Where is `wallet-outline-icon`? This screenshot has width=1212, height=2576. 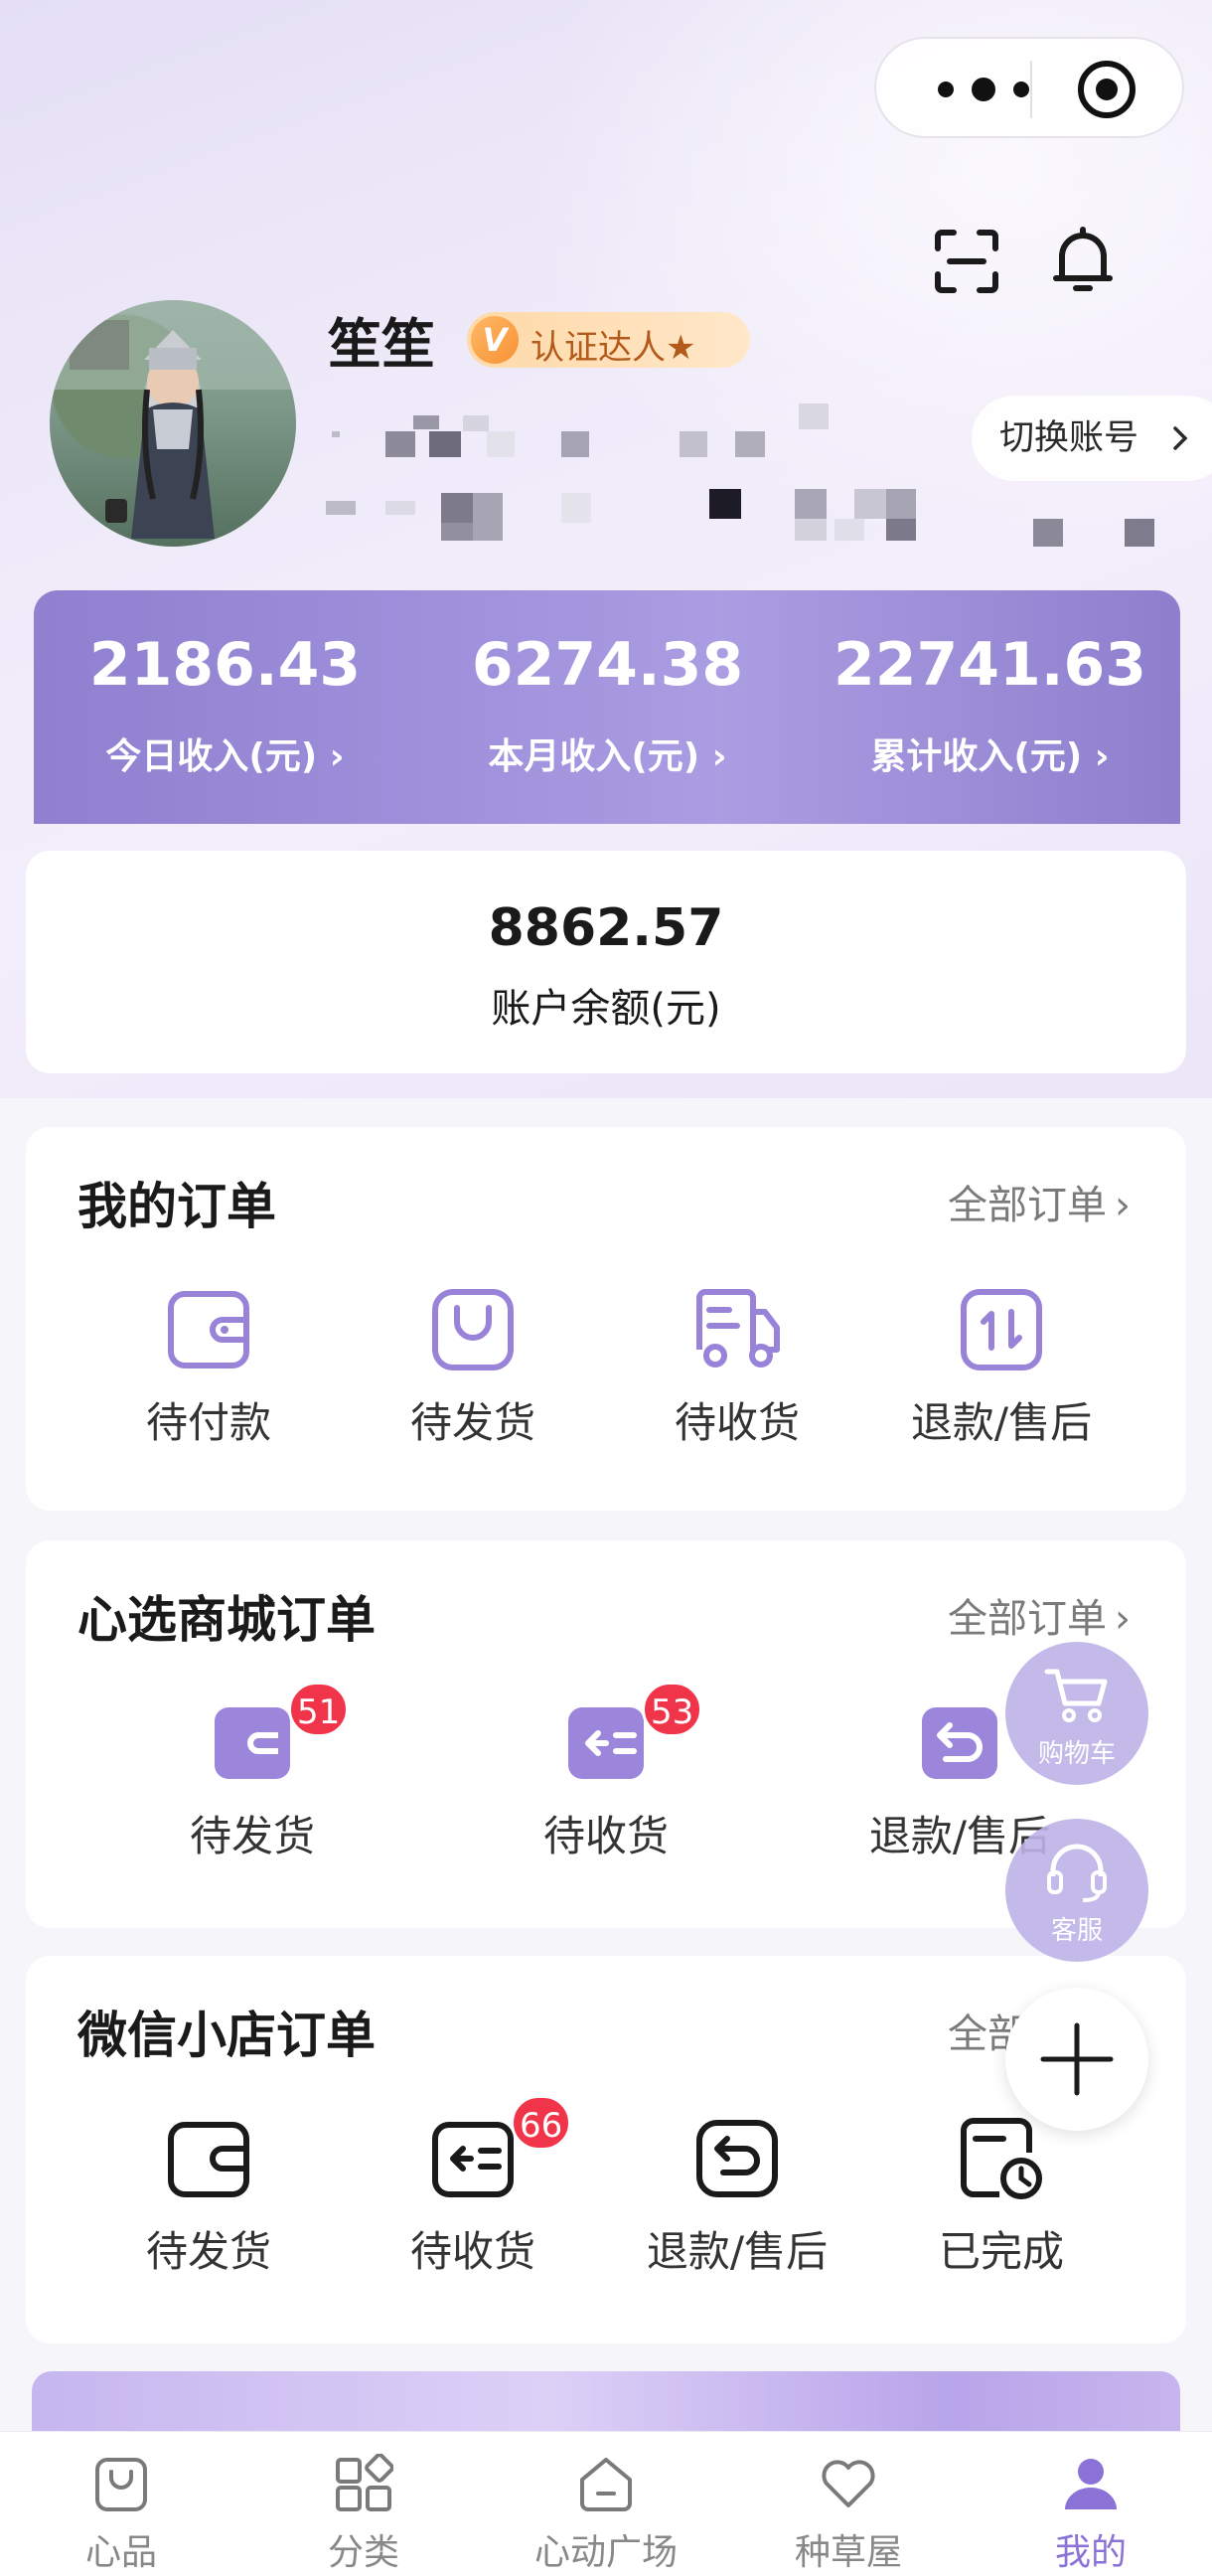
wallet-outline-icon is located at coordinates (208, 2159).